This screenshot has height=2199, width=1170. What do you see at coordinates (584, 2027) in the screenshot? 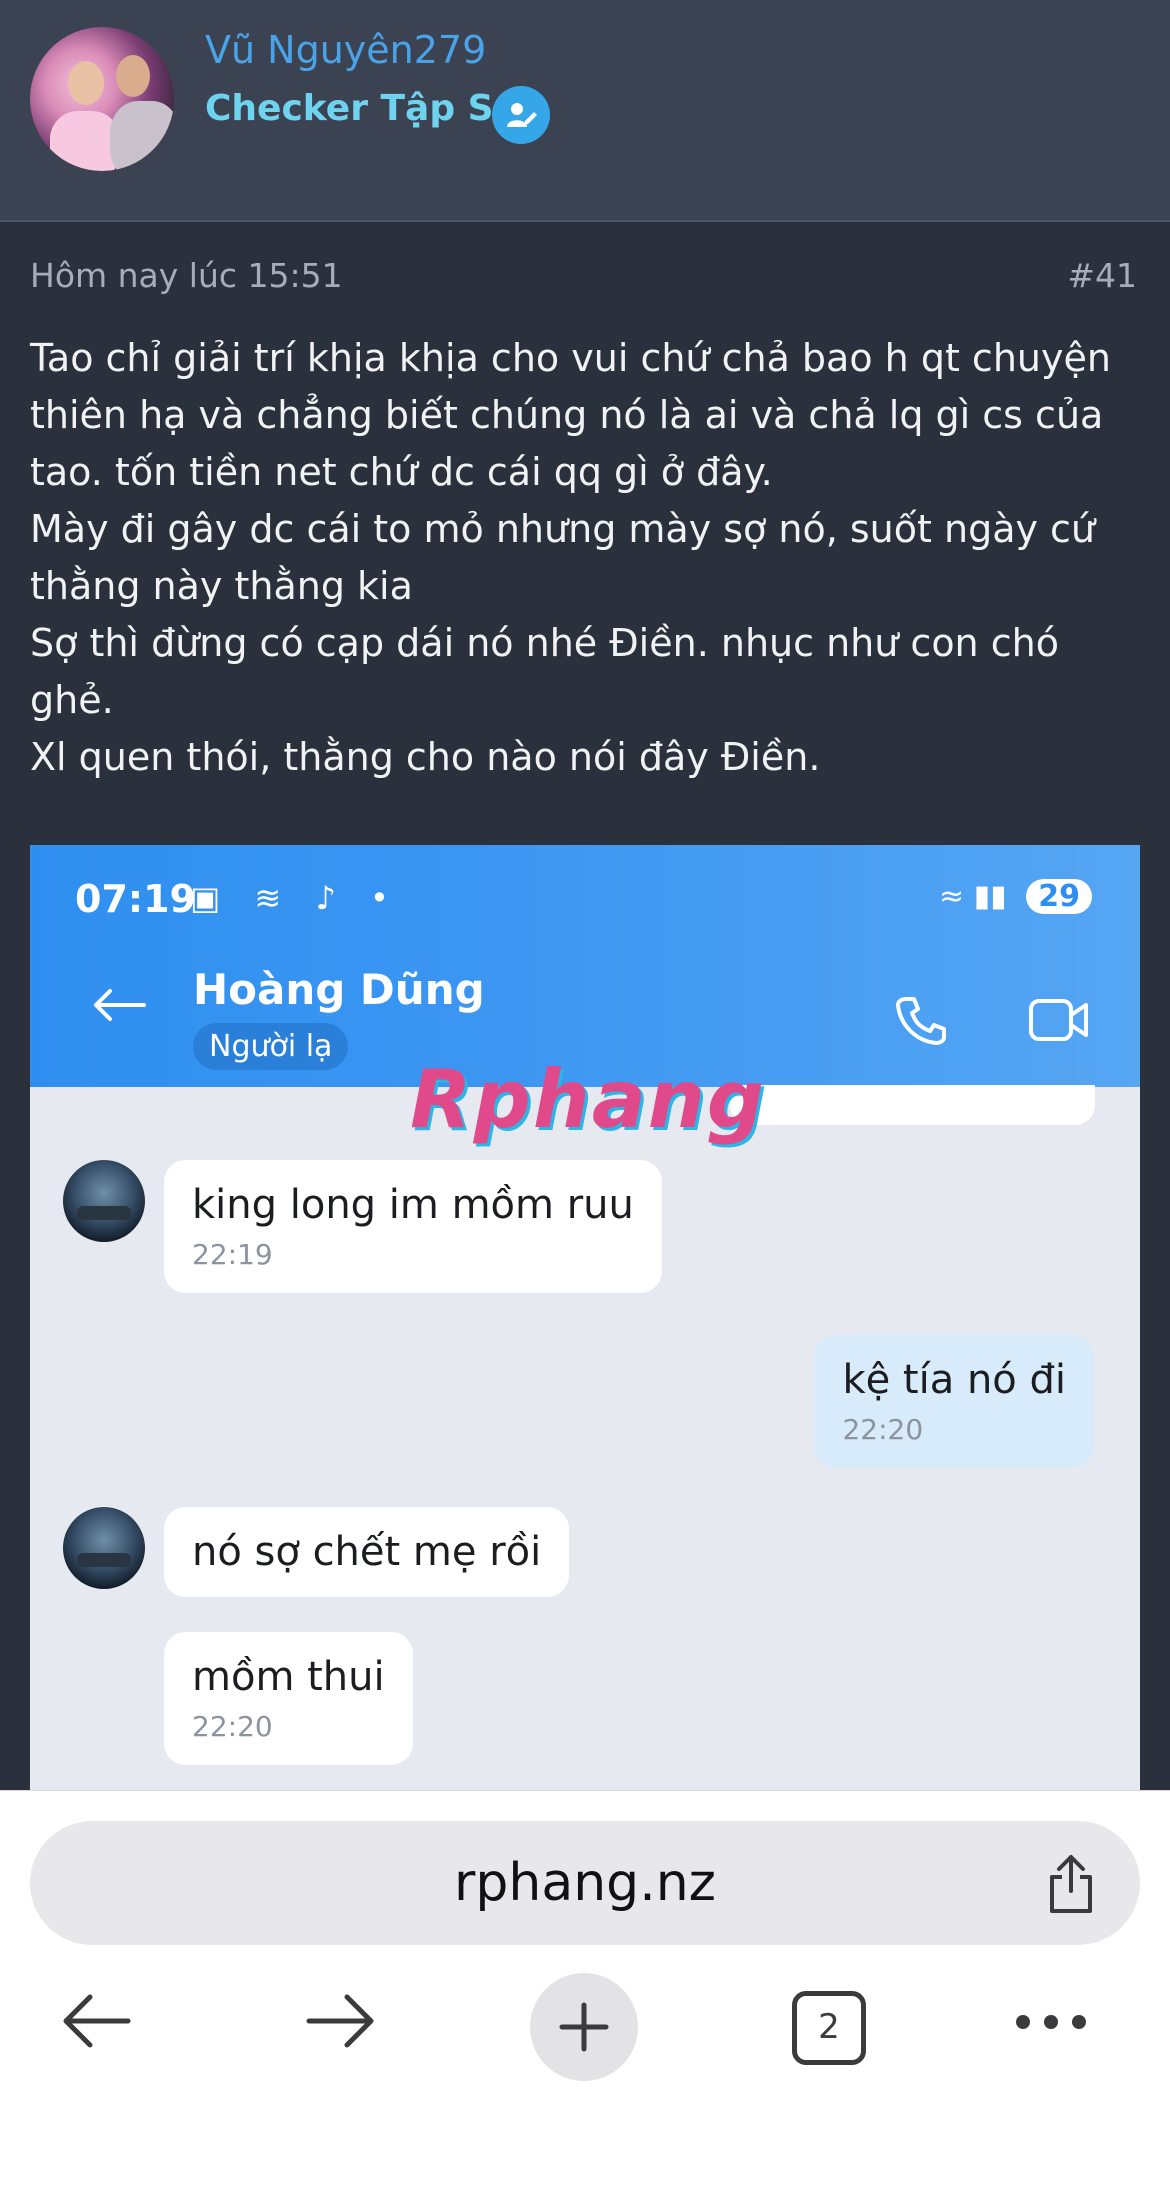
I see `new-tab-button` at bounding box center [584, 2027].